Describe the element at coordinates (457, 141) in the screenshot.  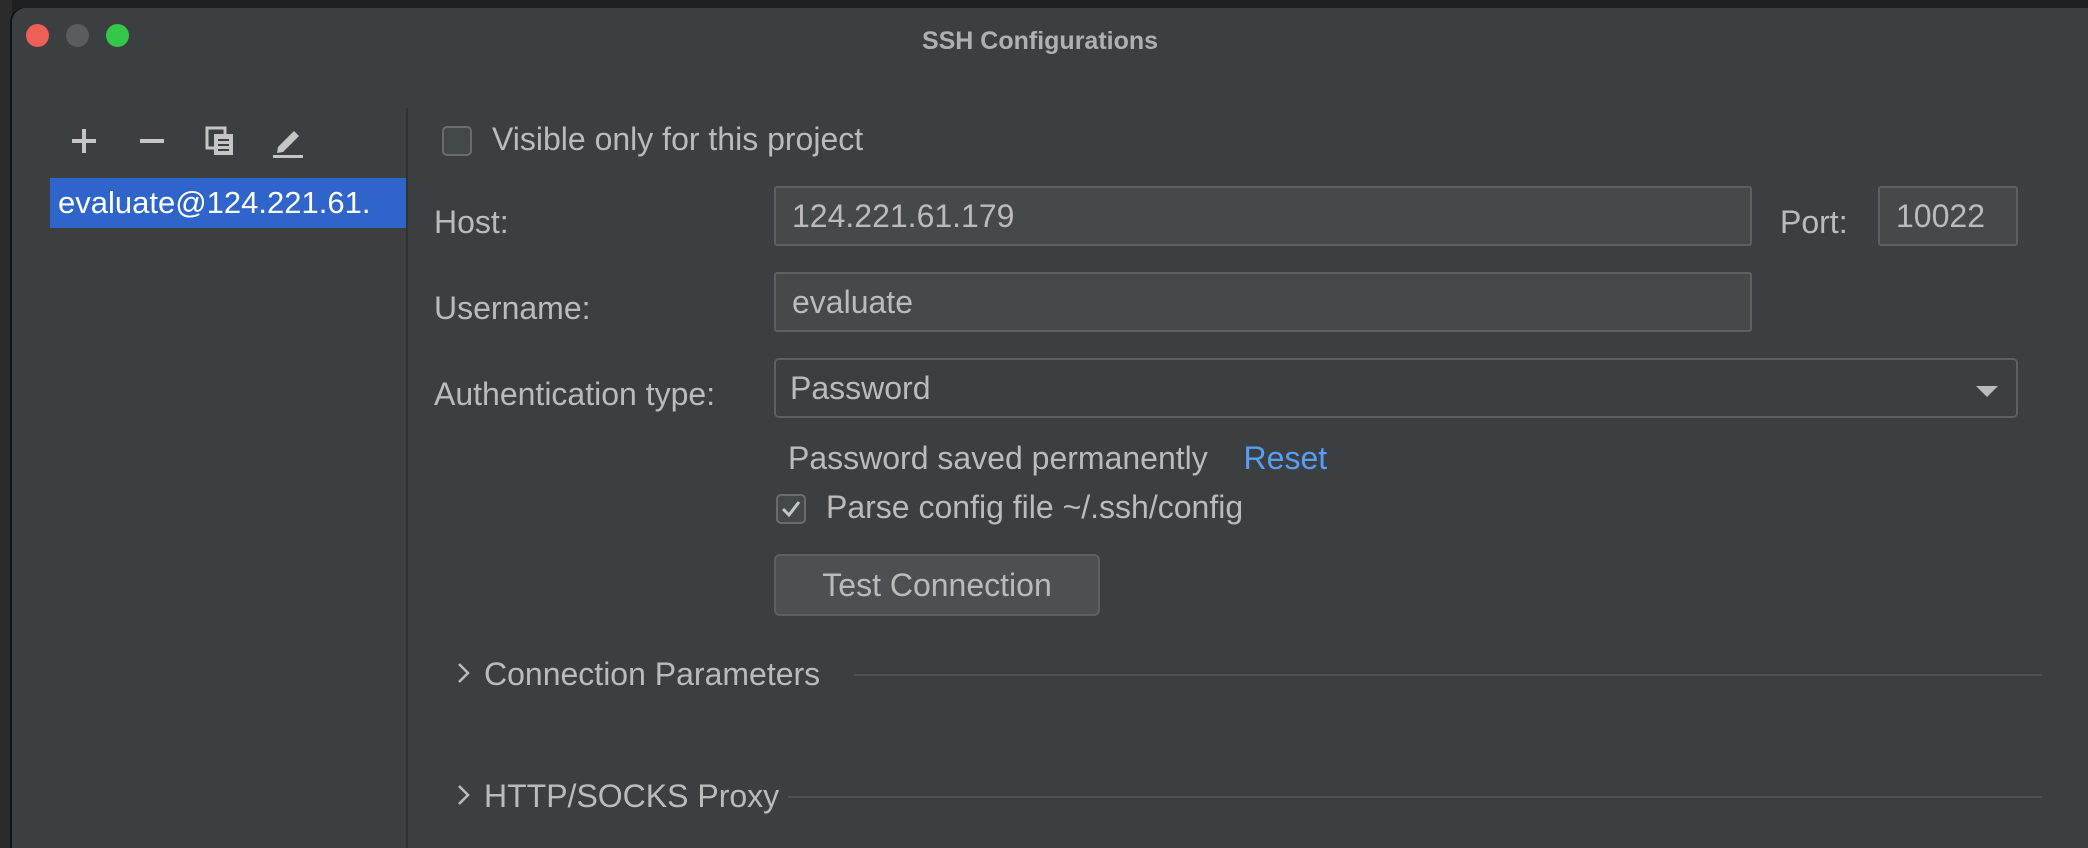
I see `visible-only-checkbox` at that location.